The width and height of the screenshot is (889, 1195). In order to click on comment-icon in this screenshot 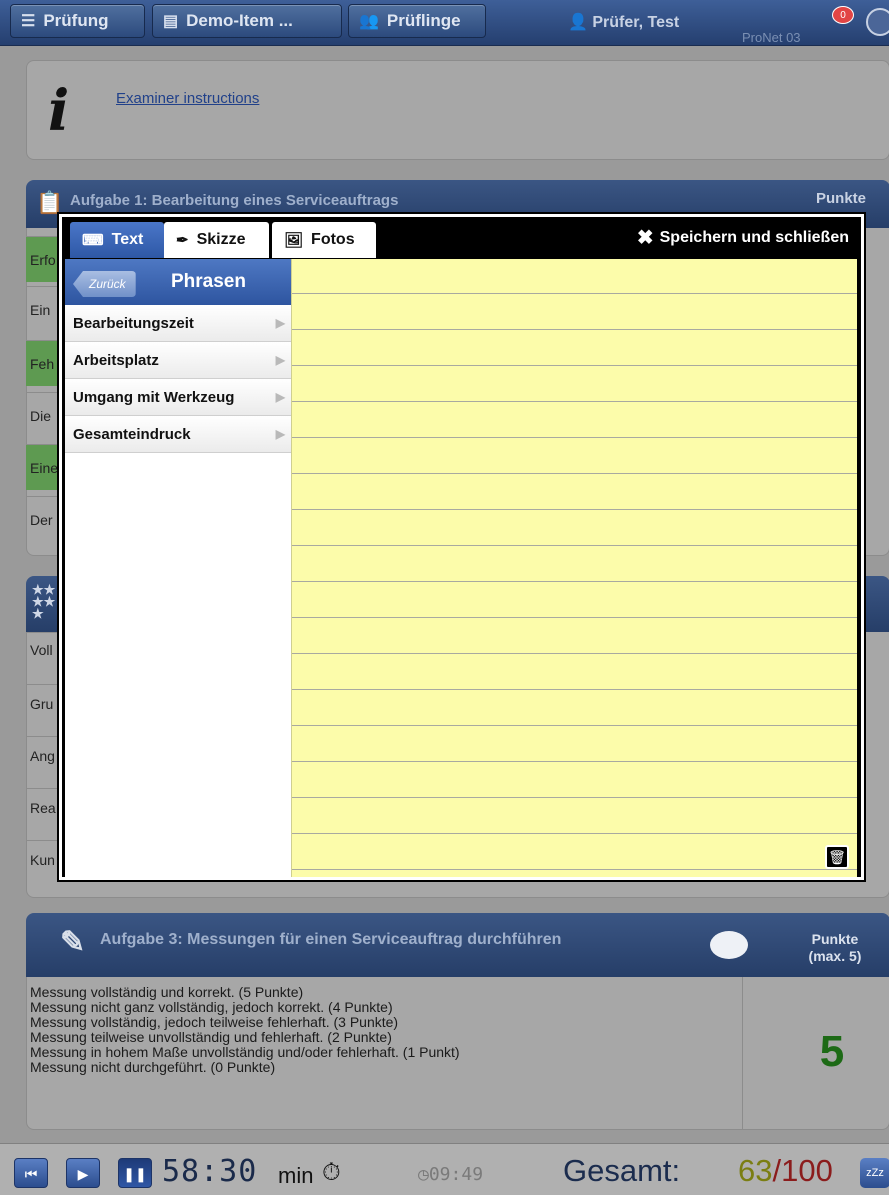, I will do `click(729, 945)`.